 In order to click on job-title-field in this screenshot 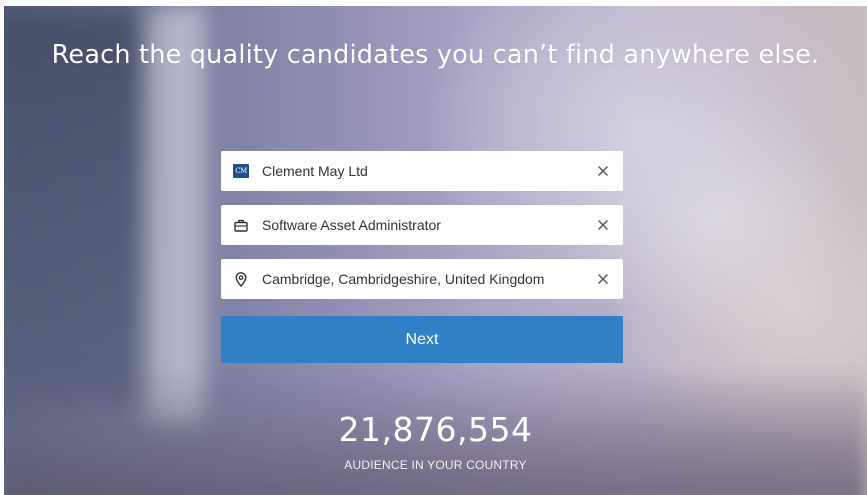, I will do `click(422, 225)`.